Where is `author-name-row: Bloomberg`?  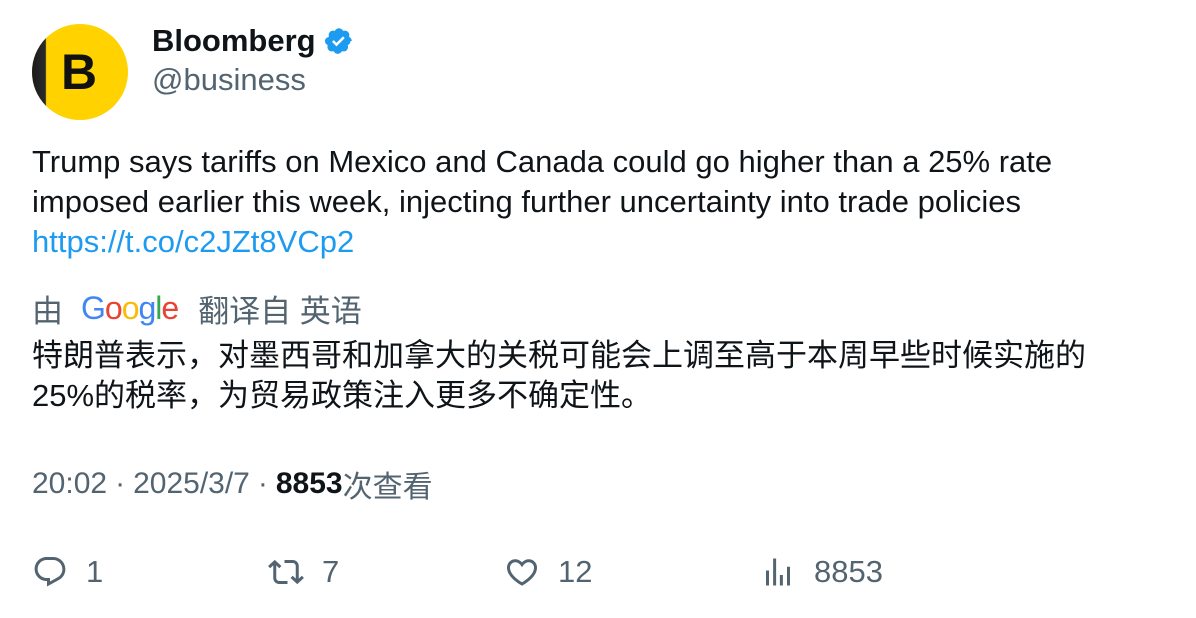 author-name-row: Bloomberg is located at coordinates (253, 41).